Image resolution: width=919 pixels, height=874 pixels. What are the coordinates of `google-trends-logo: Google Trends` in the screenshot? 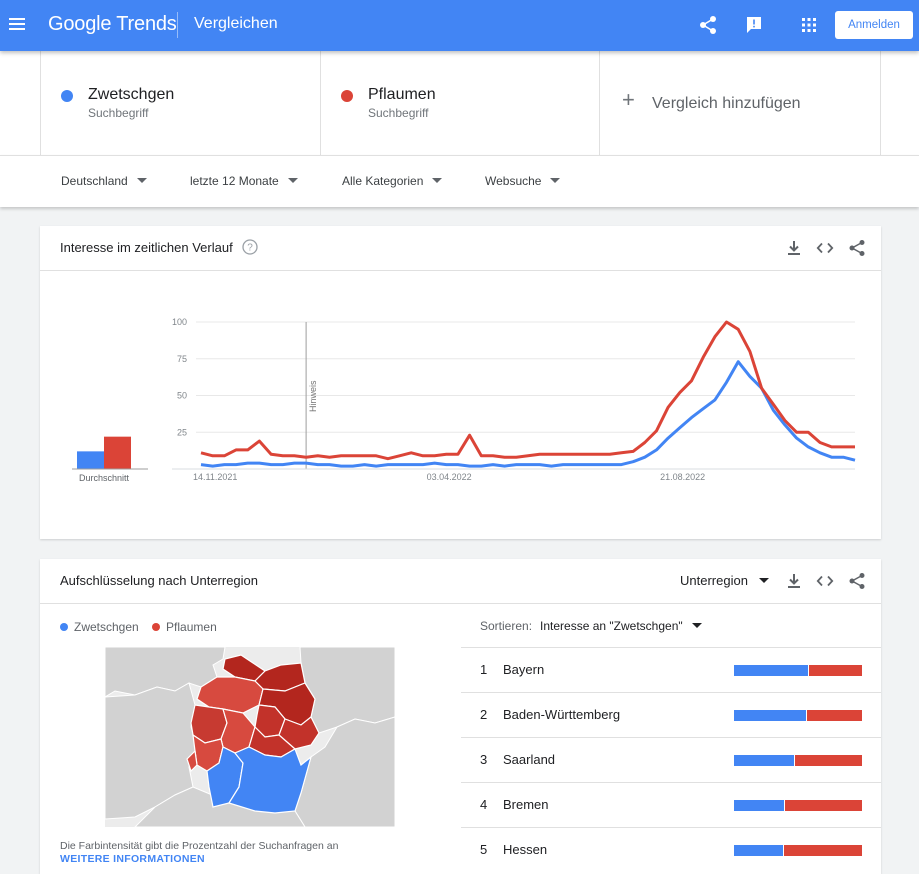 It's located at (112, 24).